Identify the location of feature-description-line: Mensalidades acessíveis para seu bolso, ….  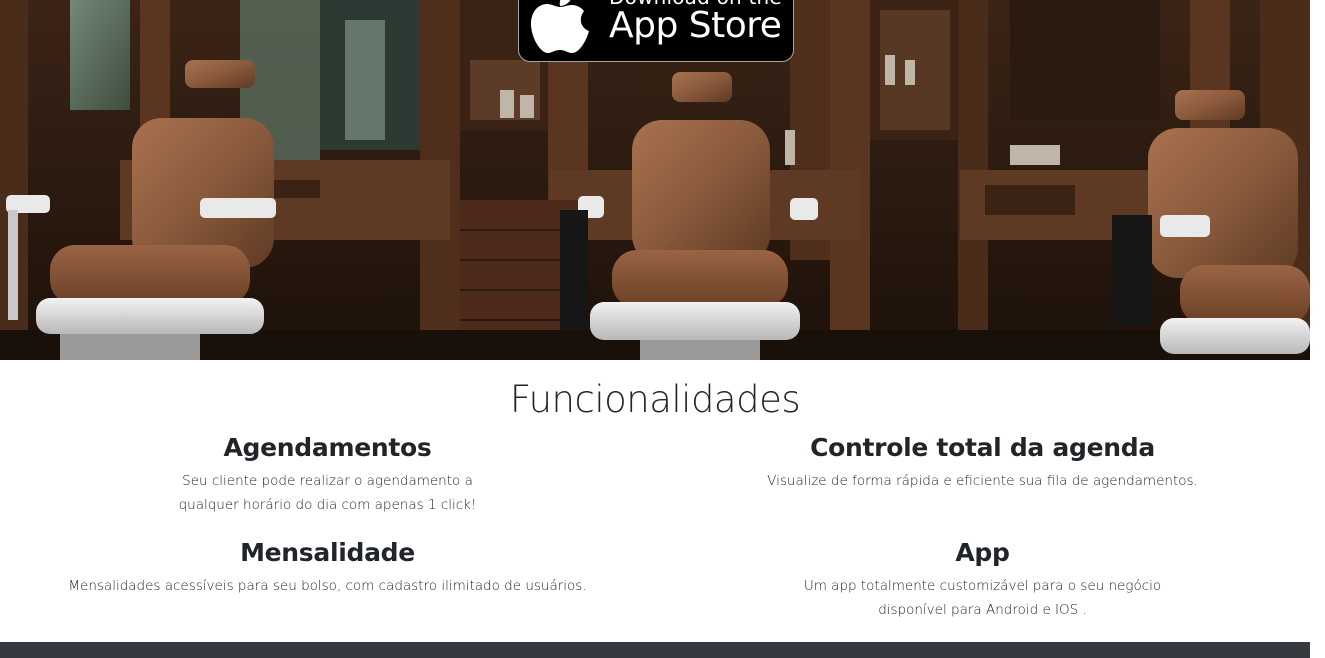
(327, 586).